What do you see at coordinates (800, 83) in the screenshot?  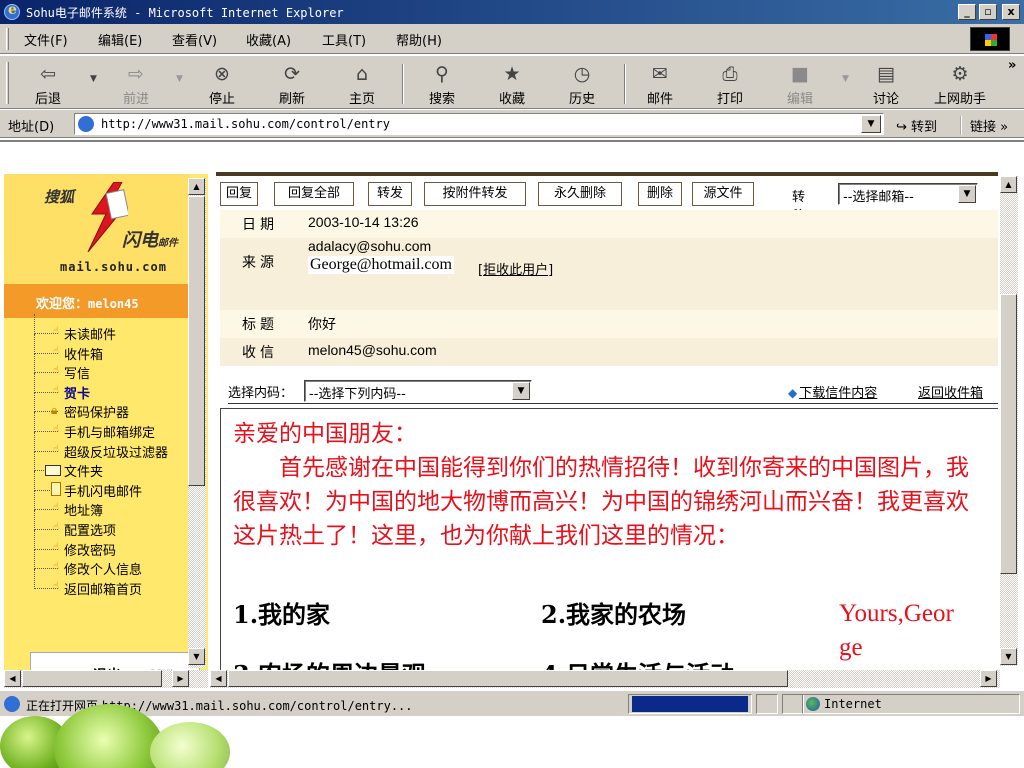 I see `edit-button: ■ 编辑` at bounding box center [800, 83].